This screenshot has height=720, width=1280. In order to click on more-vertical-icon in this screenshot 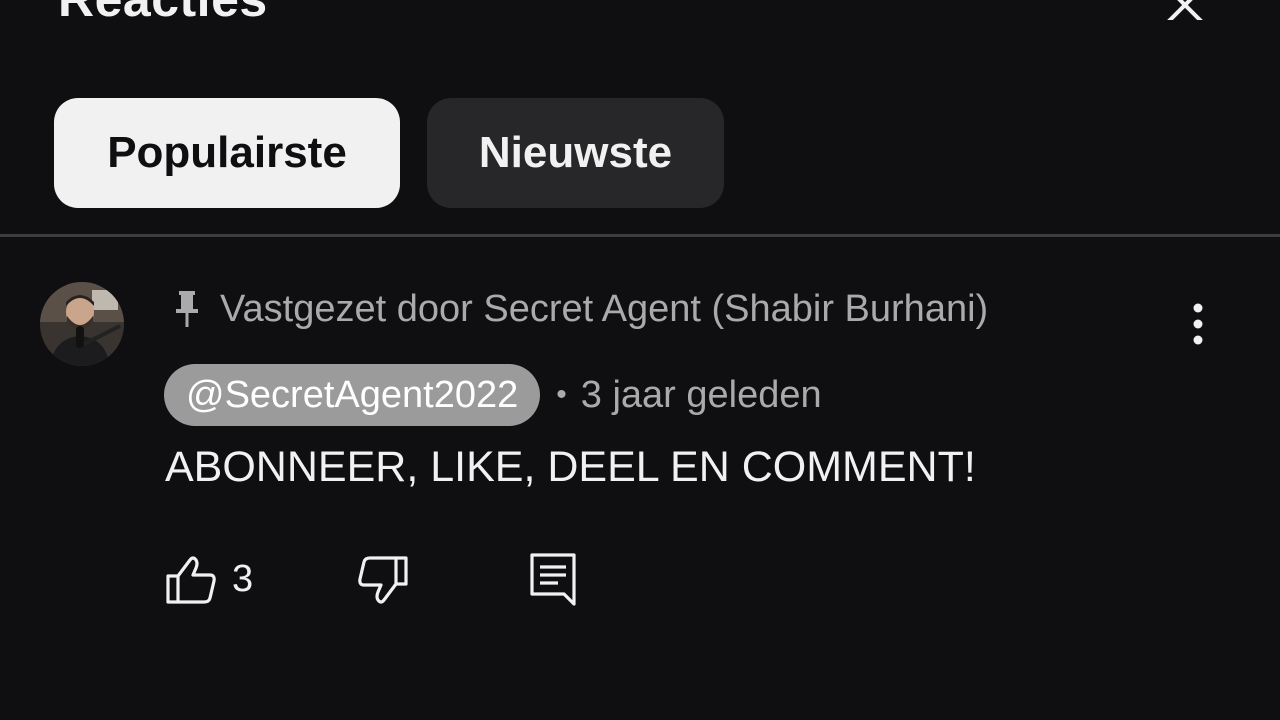, I will do `click(1198, 324)`.